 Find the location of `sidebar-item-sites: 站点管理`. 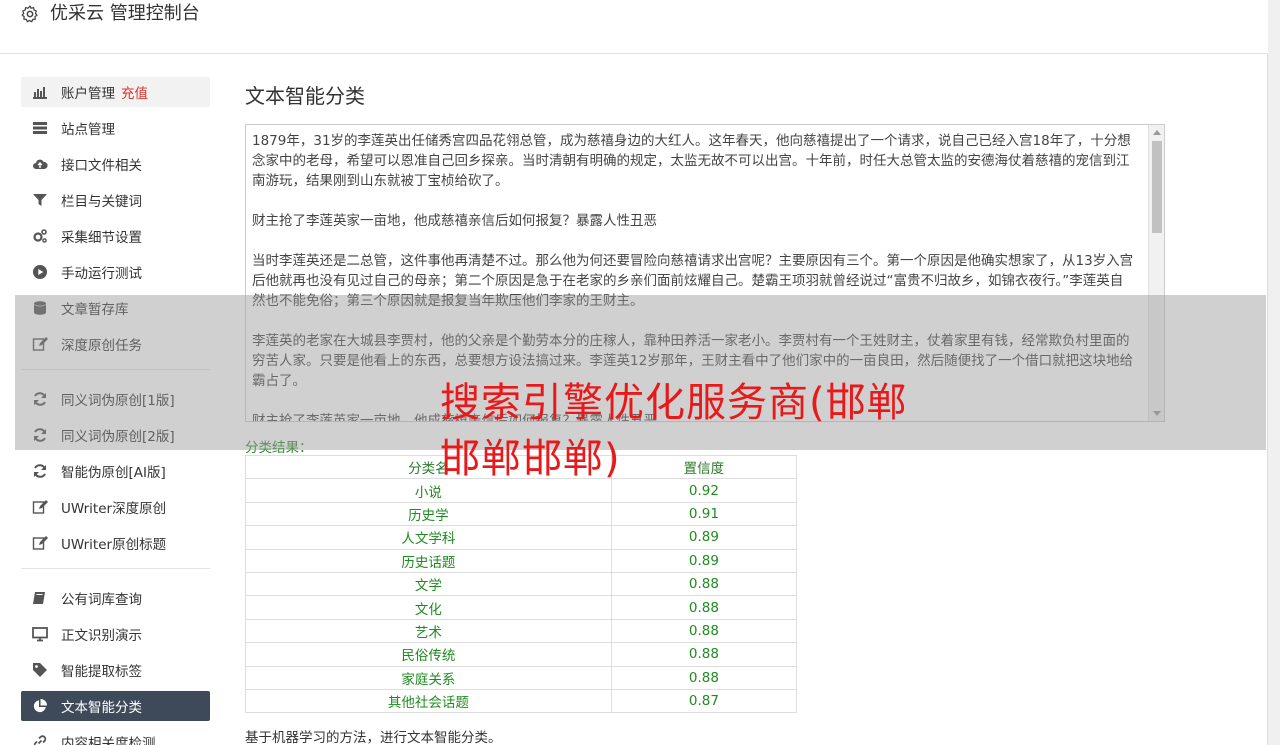

sidebar-item-sites: 站点管理 is located at coordinates (115, 128).